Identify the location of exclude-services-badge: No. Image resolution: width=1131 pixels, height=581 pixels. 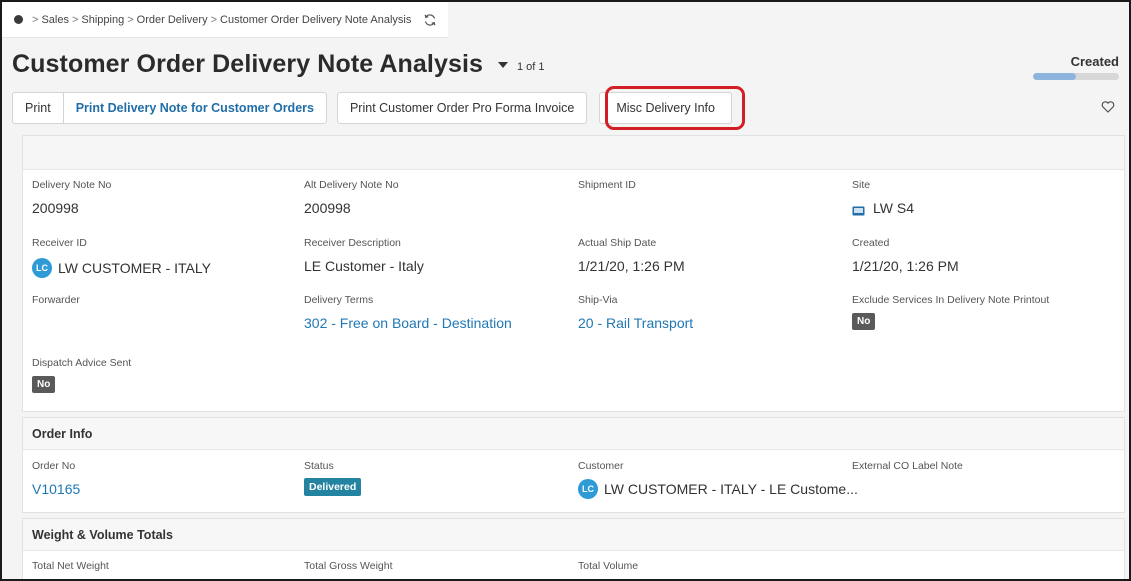
(864, 321).